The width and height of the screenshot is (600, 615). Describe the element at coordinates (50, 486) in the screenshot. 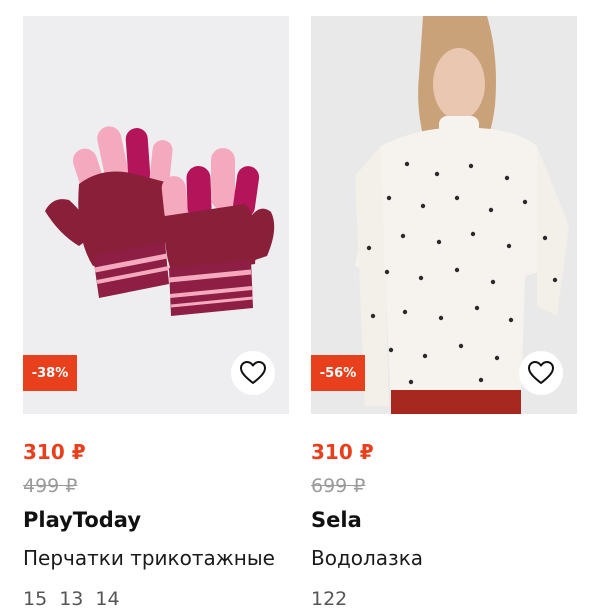

I see `old-price: 499 ₽` at that location.